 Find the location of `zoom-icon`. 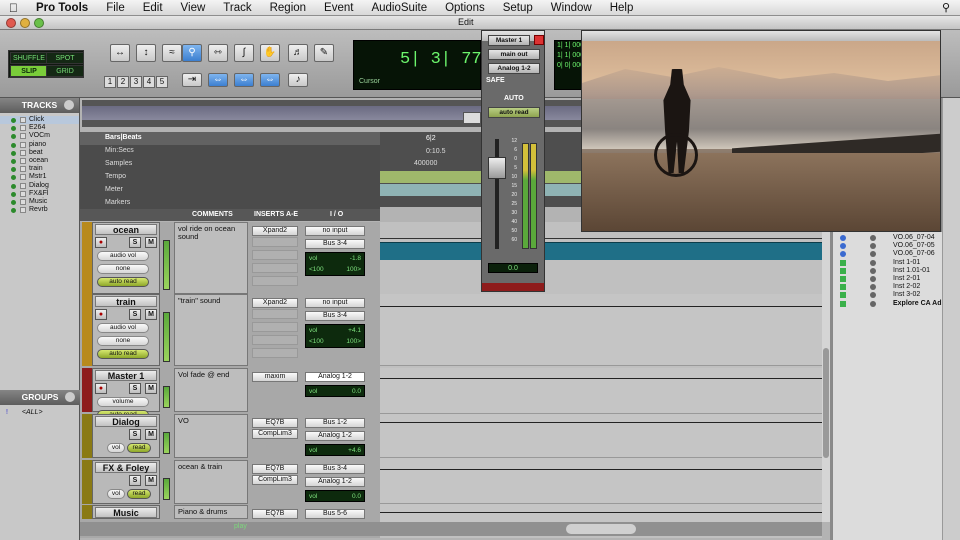

zoom-icon is located at coordinates (39, 23).